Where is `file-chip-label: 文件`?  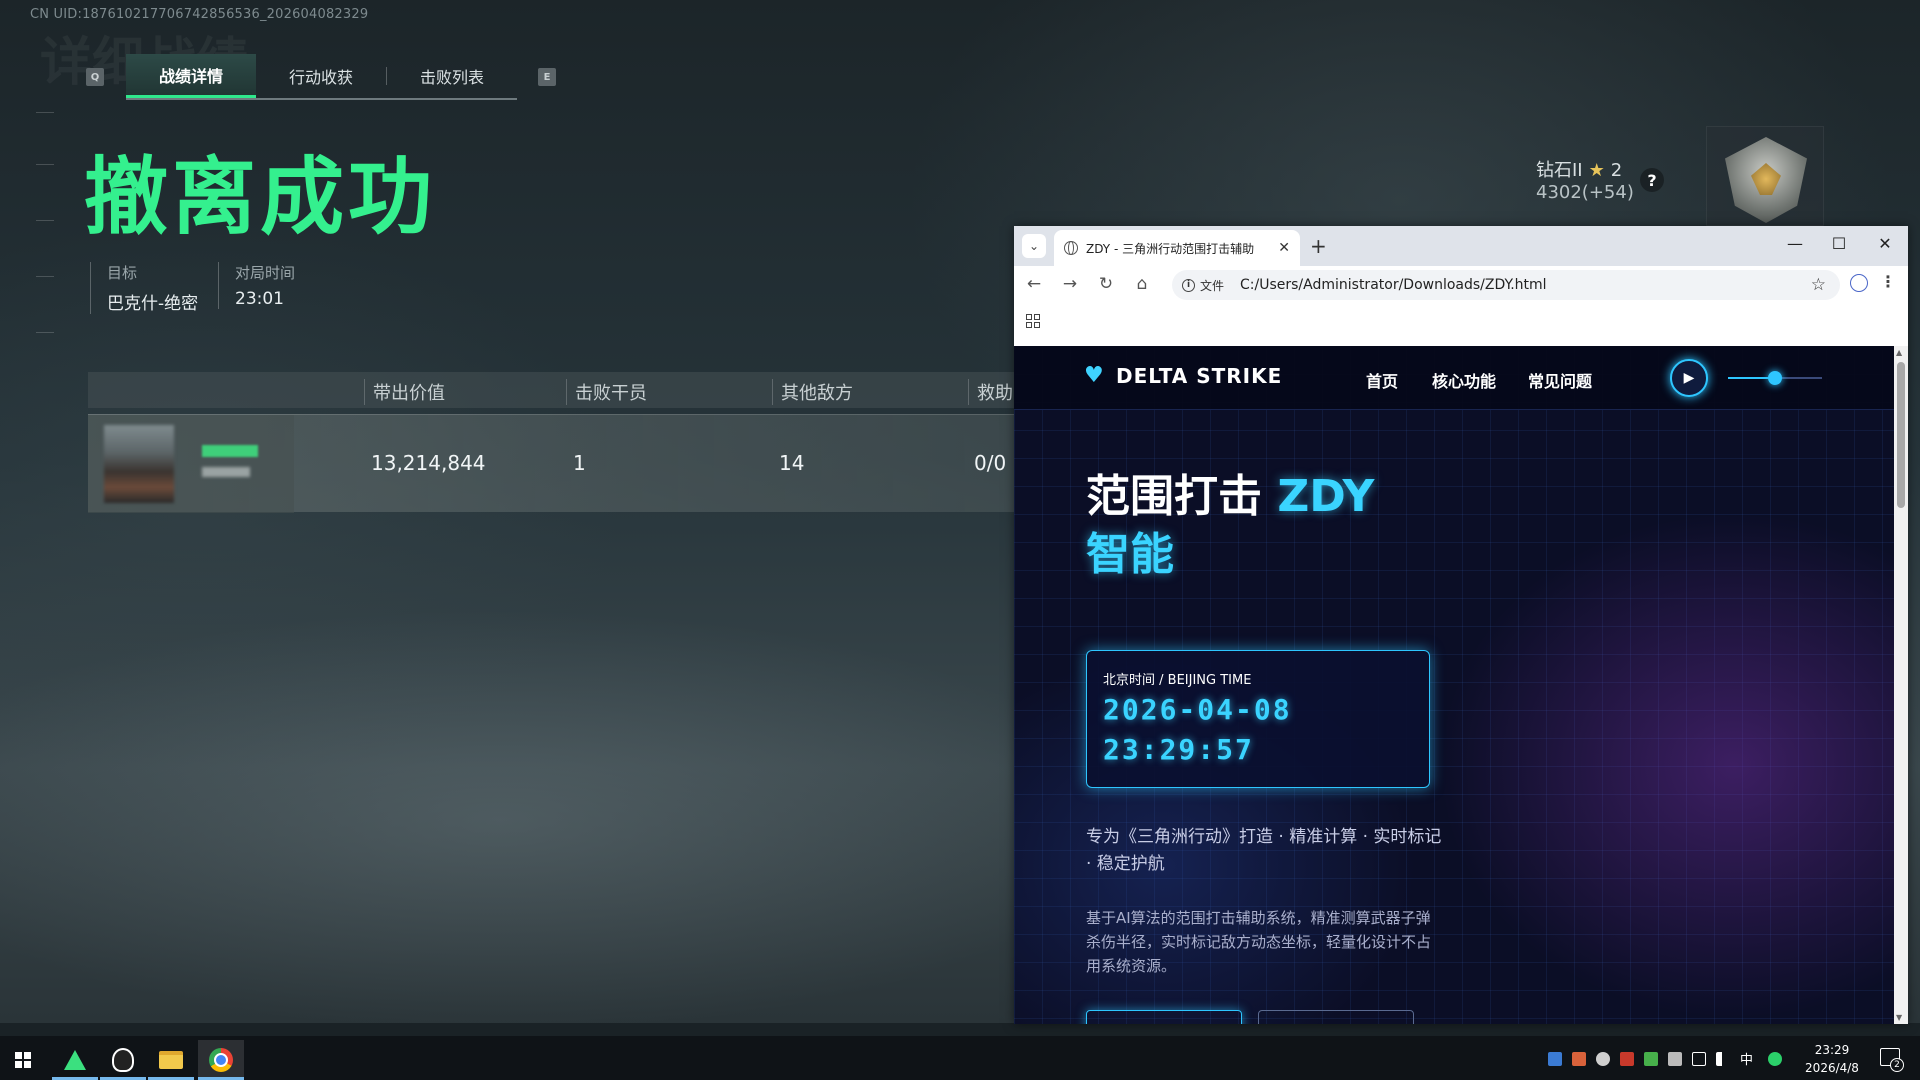
file-chip-label: 文件 is located at coordinates (1212, 285).